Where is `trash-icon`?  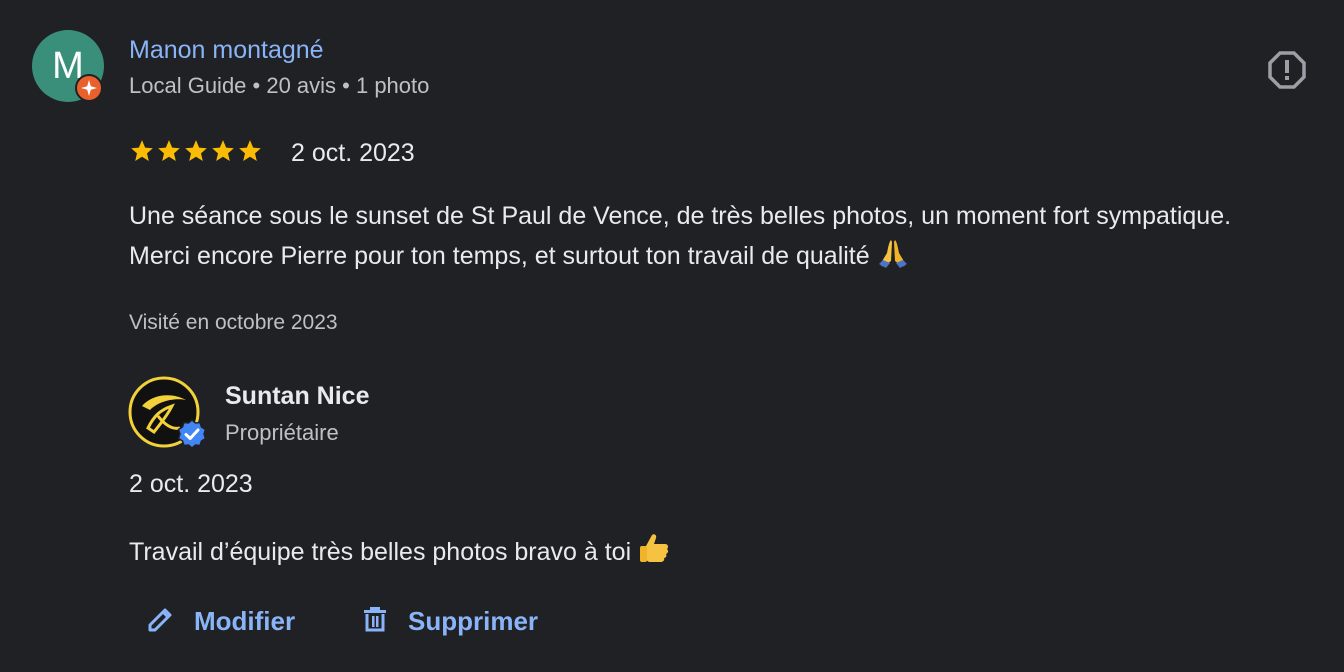
trash-icon is located at coordinates (375, 621).